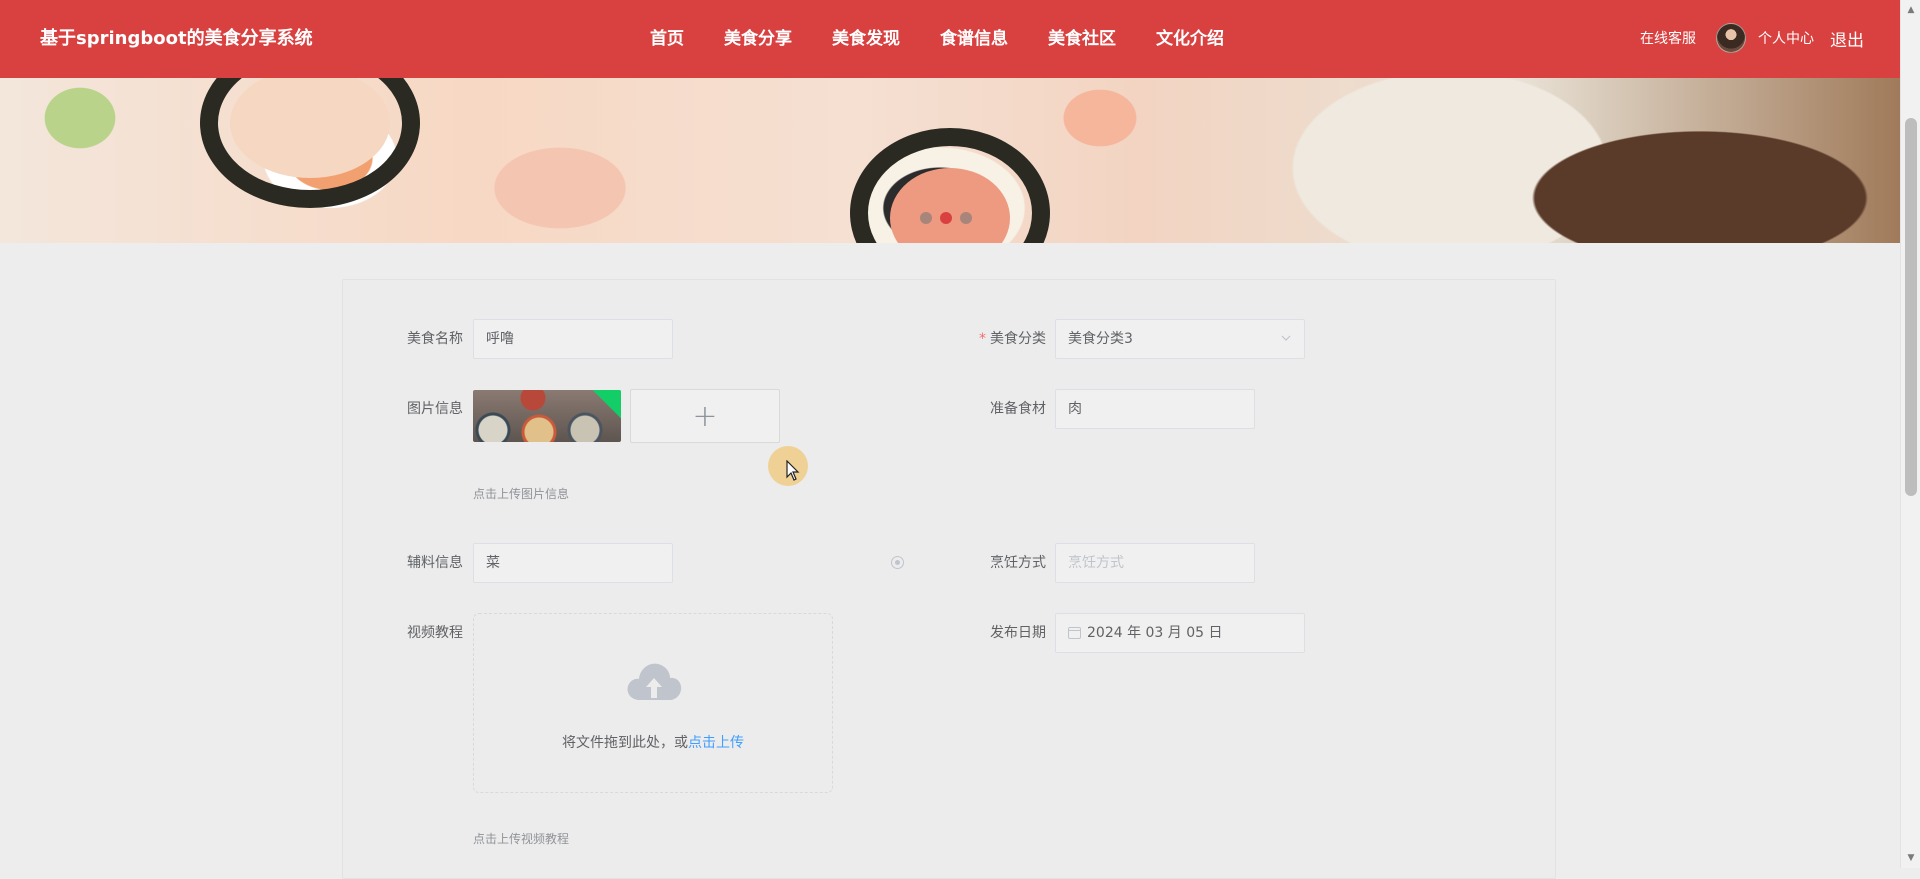 The height and width of the screenshot is (879, 1920). I want to click on nav-item-community: 美食社区, so click(1082, 39).